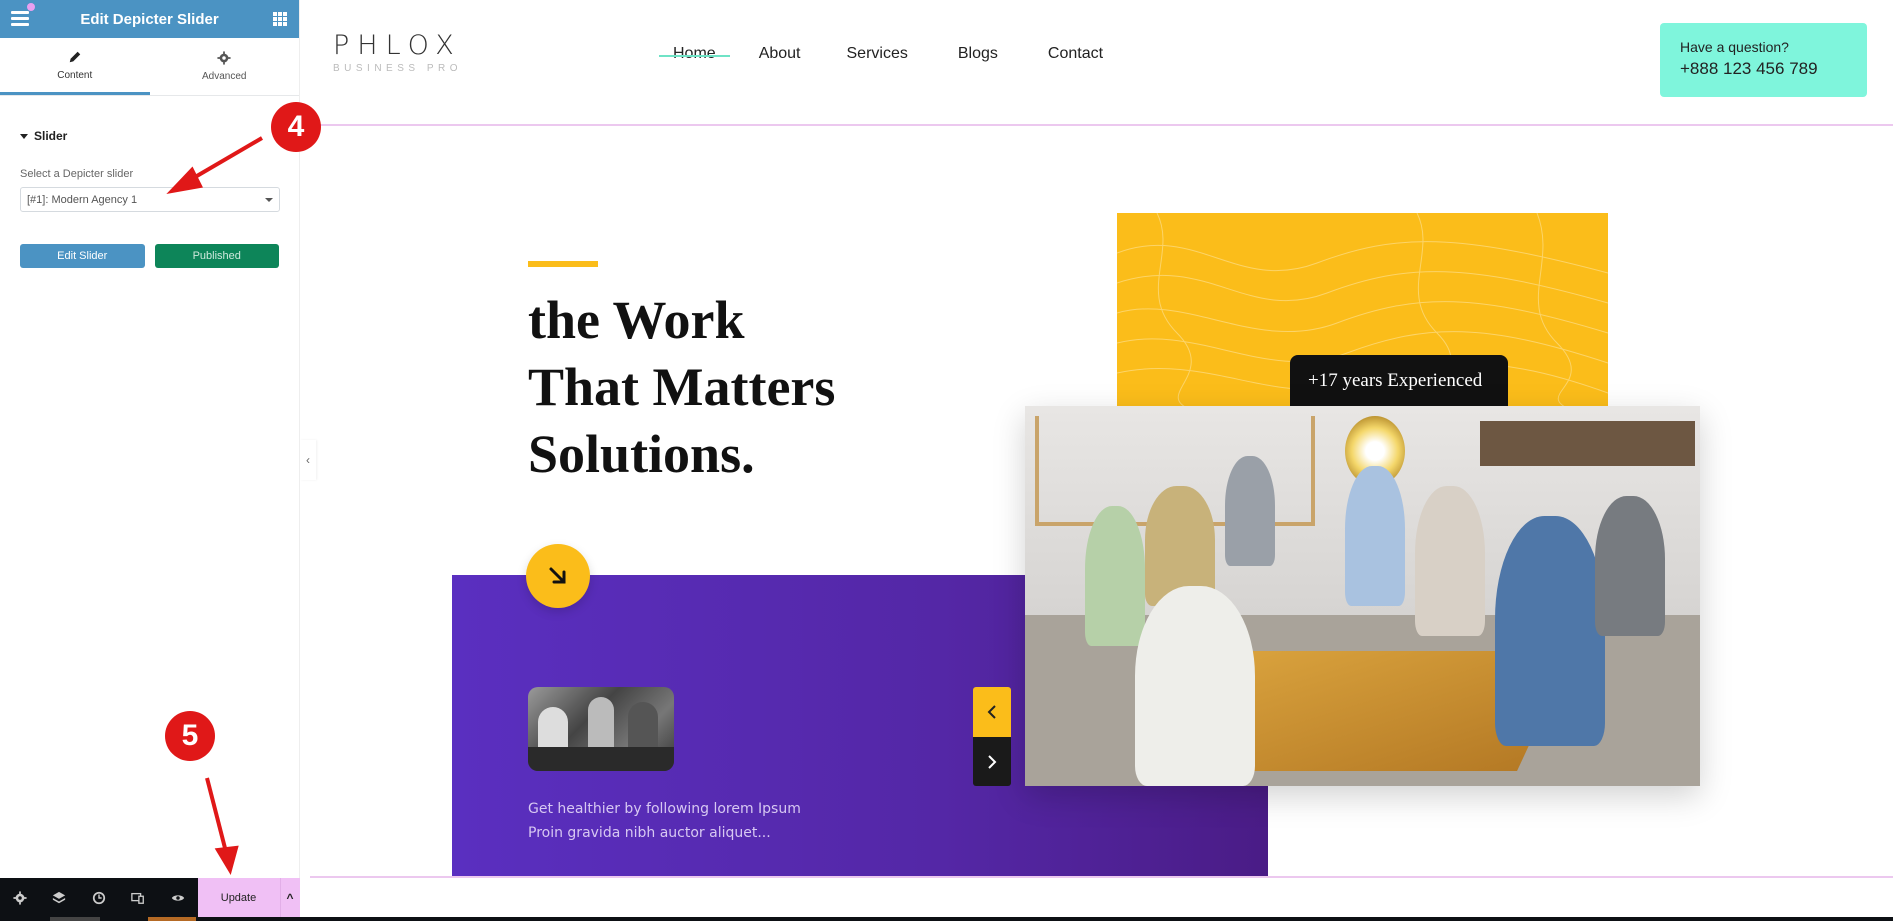 Image resolution: width=1893 pixels, height=921 pixels. I want to click on slider-prev-button, so click(992, 712).